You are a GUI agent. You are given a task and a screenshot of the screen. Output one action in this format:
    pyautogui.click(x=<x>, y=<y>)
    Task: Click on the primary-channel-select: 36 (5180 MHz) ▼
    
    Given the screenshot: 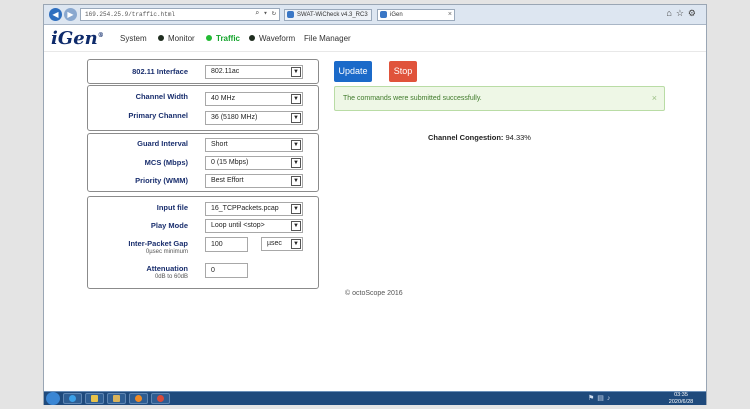 What is the action you would take?
    pyautogui.click(x=254, y=118)
    